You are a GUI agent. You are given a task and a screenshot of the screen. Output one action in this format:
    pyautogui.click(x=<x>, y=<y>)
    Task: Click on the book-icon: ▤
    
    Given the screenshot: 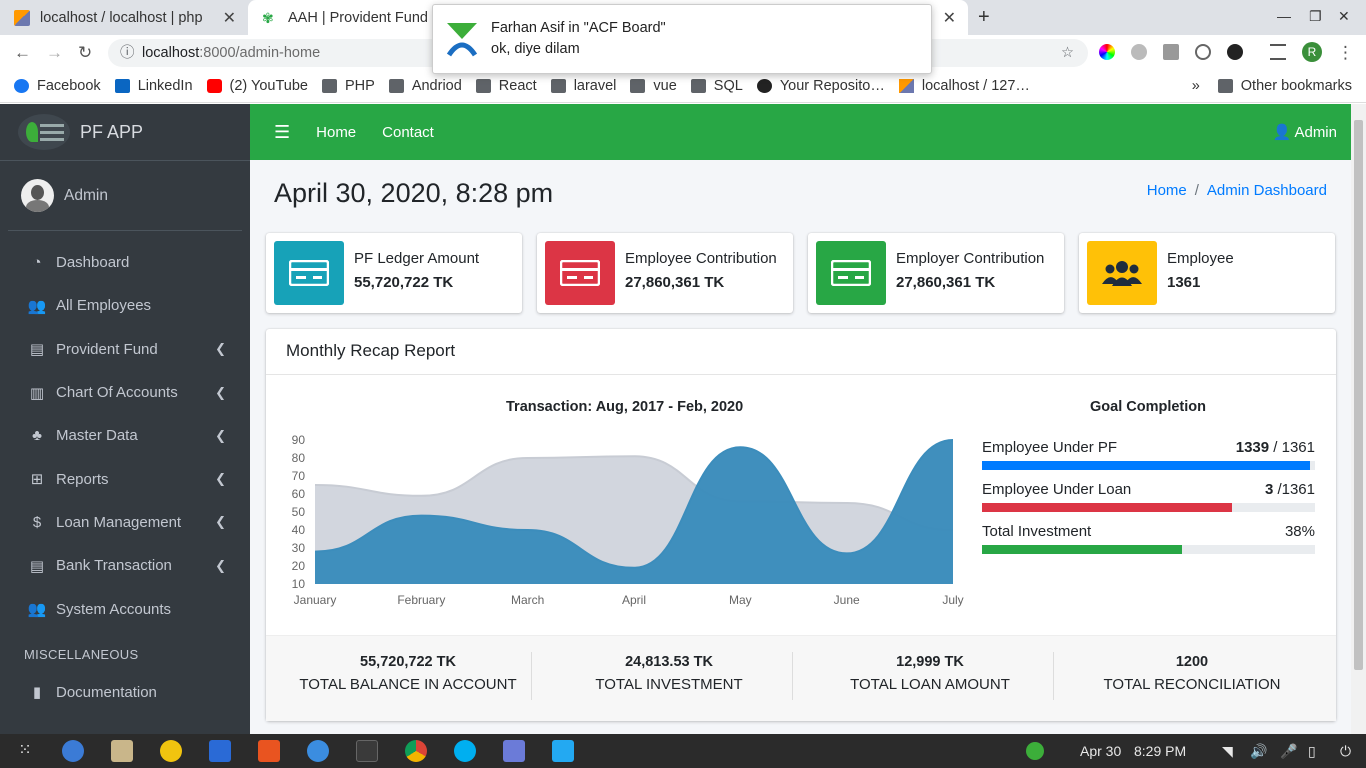 What is the action you would take?
    pyautogui.click(x=37, y=350)
    